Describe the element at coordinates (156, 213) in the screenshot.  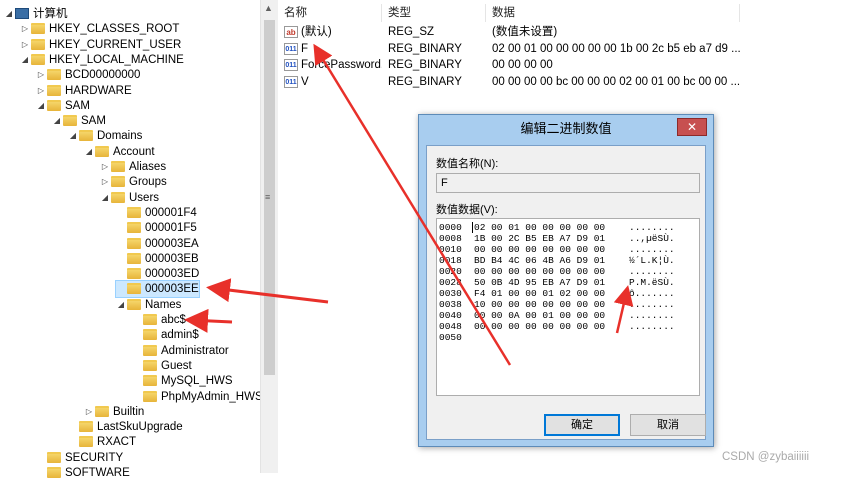
I see `tree-item-000001f4: 000001F4` at that location.